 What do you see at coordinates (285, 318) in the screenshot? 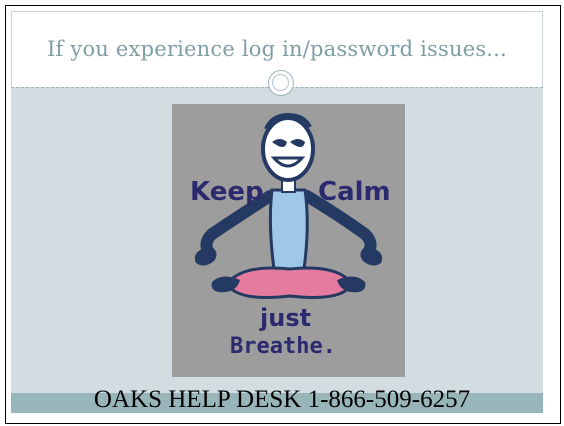
I see `poster-just-text: just` at bounding box center [285, 318].